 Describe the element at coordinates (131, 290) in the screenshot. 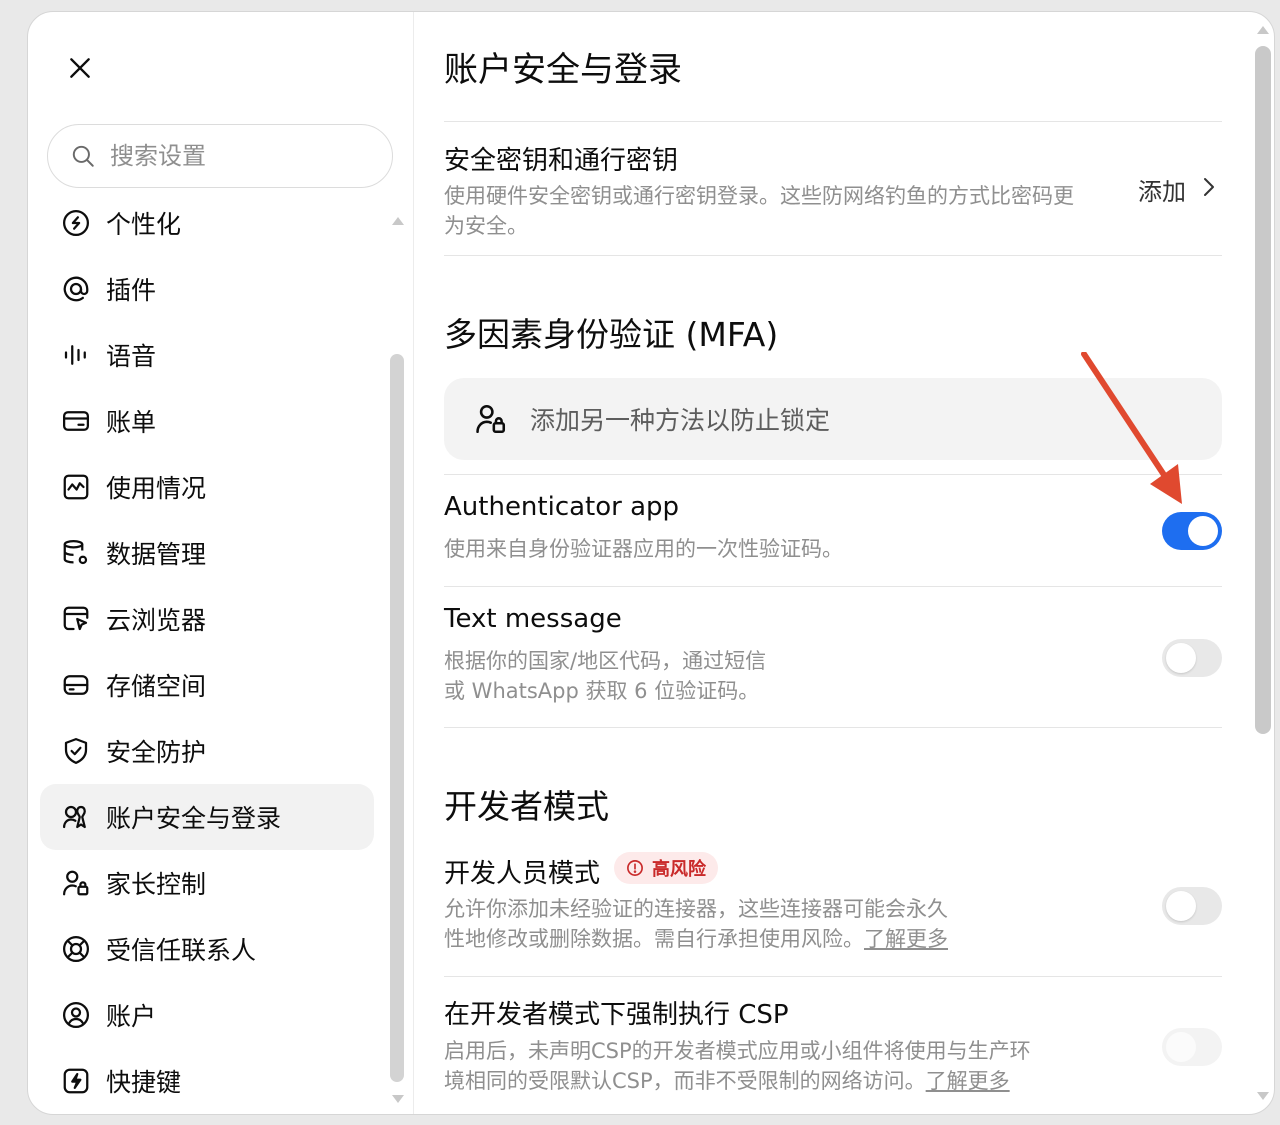

I see `sidebar-item-label: 插件` at that location.